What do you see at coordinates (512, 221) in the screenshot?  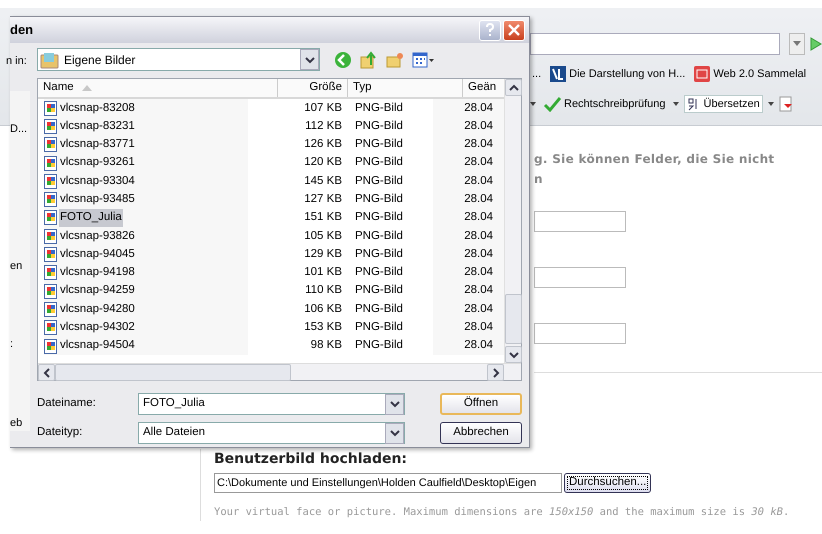 I see `vertical-scrollbar` at bounding box center [512, 221].